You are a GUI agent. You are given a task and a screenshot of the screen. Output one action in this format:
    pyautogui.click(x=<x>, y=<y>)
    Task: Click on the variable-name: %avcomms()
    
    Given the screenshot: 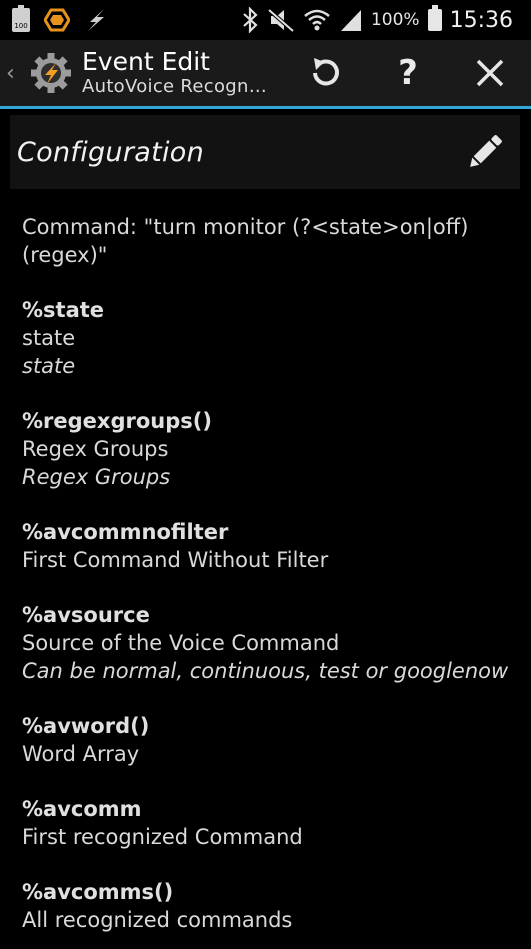 What is the action you would take?
    pyautogui.click(x=98, y=892)
    